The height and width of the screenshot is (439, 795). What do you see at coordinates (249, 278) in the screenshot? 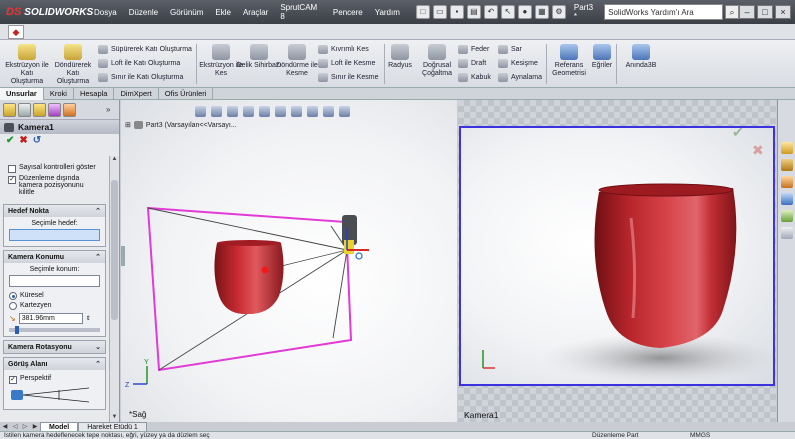
I see `cup-model` at bounding box center [249, 278].